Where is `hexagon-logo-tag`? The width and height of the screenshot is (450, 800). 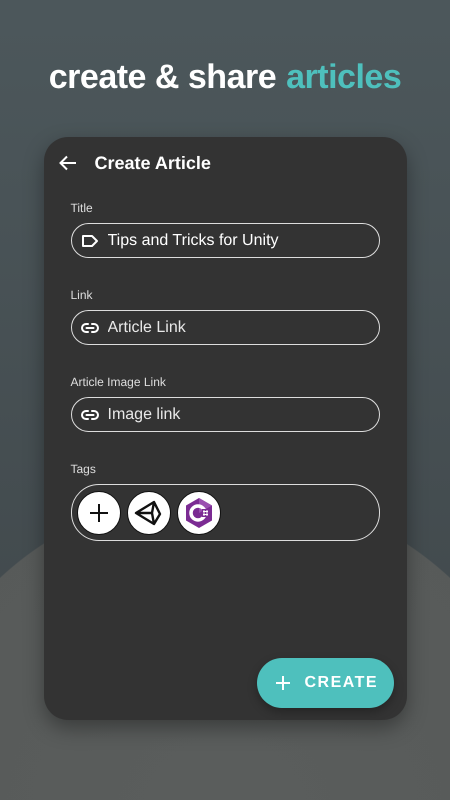
hexagon-logo-tag is located at coordinates (198, 512).